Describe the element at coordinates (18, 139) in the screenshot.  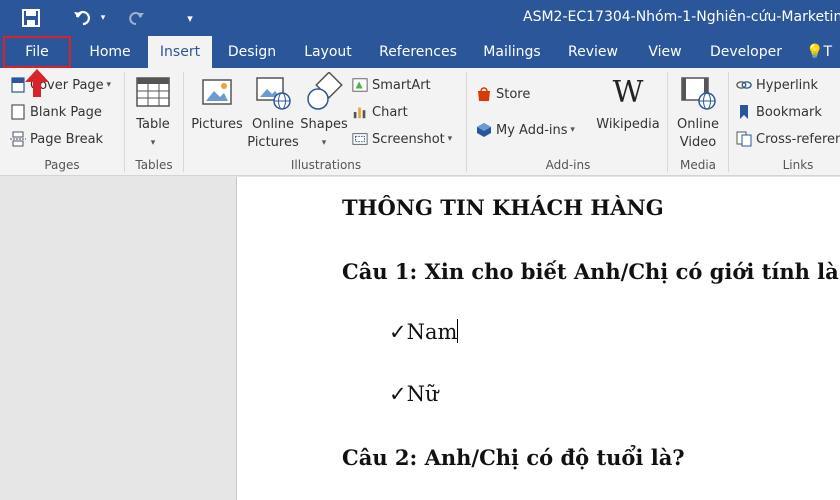
I see `page-break-icon` at that location.